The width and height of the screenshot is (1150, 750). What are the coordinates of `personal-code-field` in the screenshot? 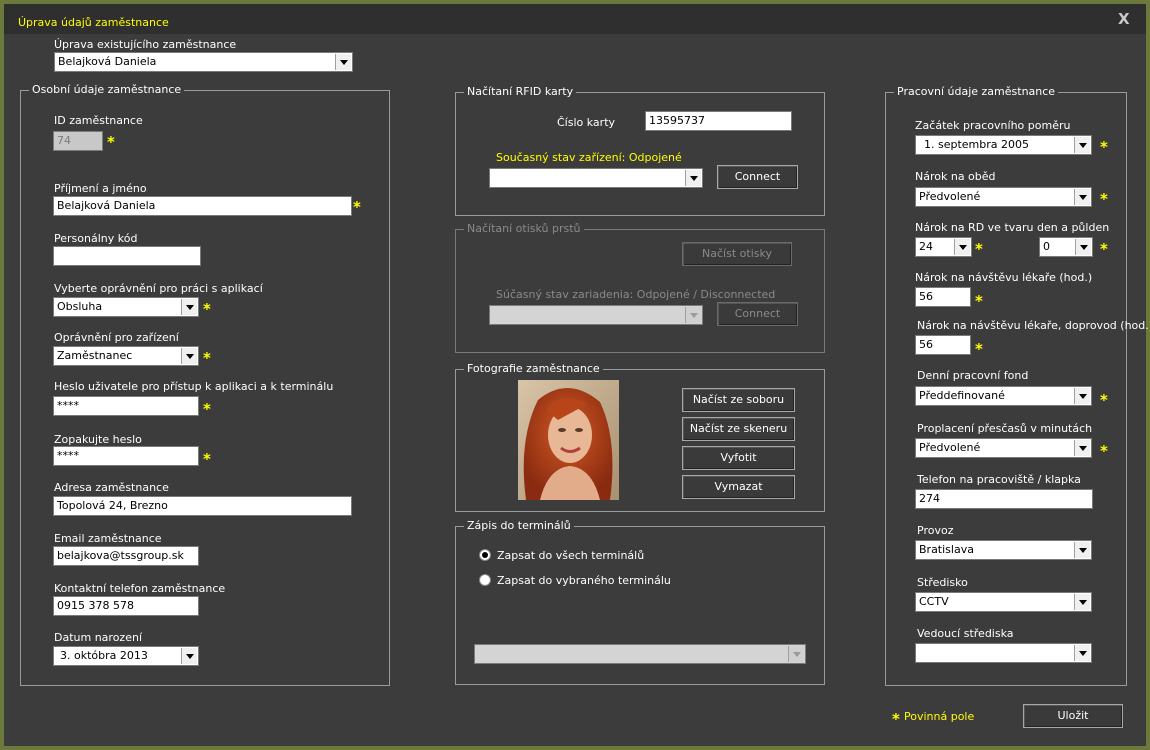 It's located at (127, 256).